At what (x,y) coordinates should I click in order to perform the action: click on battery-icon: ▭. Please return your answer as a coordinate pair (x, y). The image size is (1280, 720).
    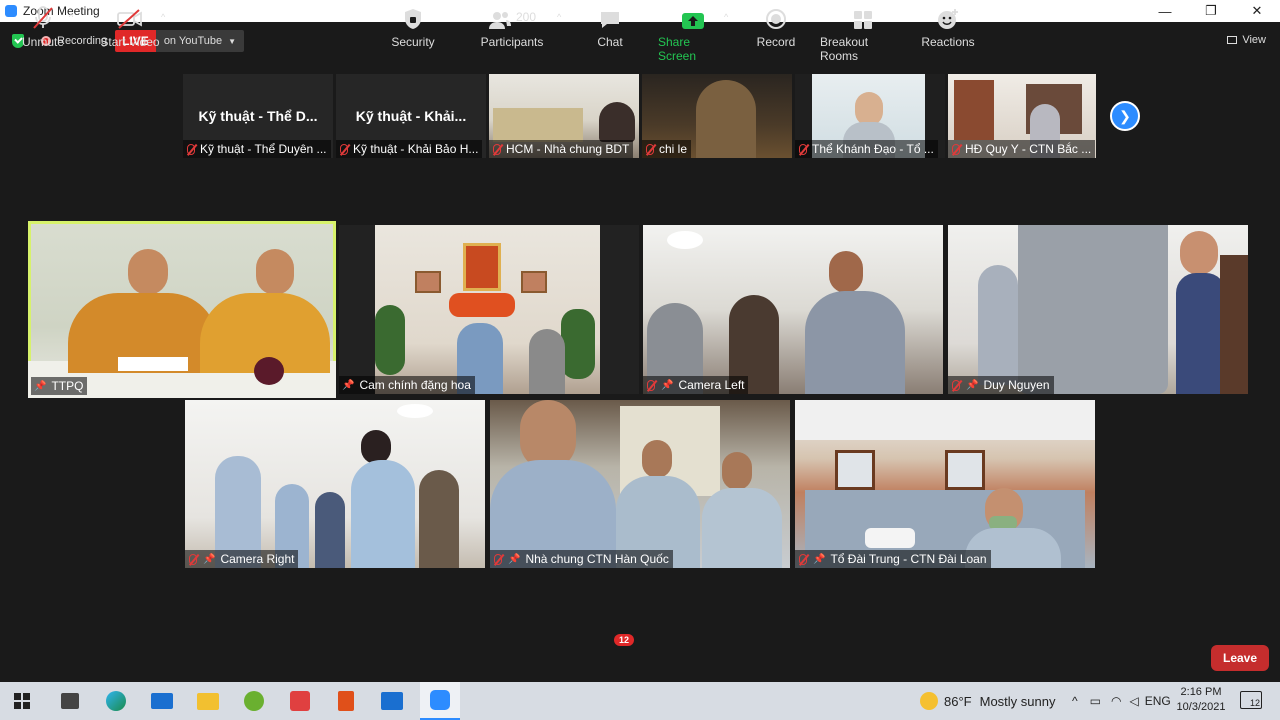
    Looking at the image, I should click on (1095, 701).